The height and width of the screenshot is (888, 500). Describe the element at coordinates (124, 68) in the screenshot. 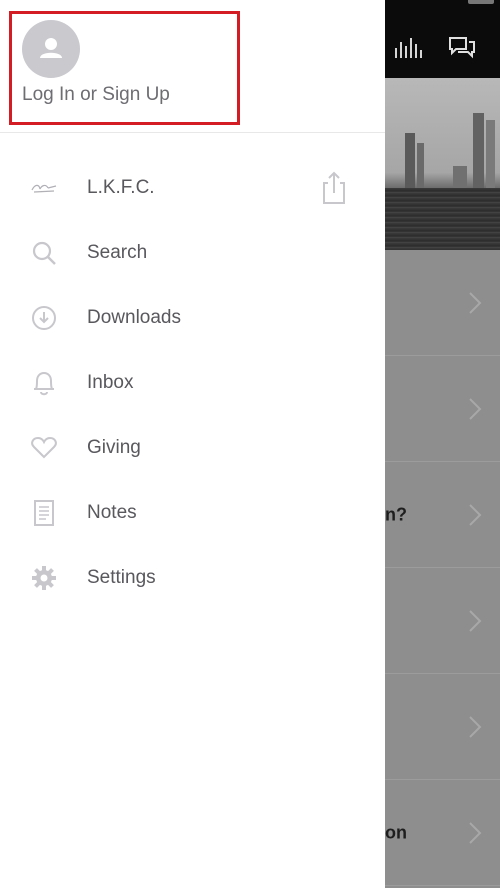

I see `highlight-box` at that location.